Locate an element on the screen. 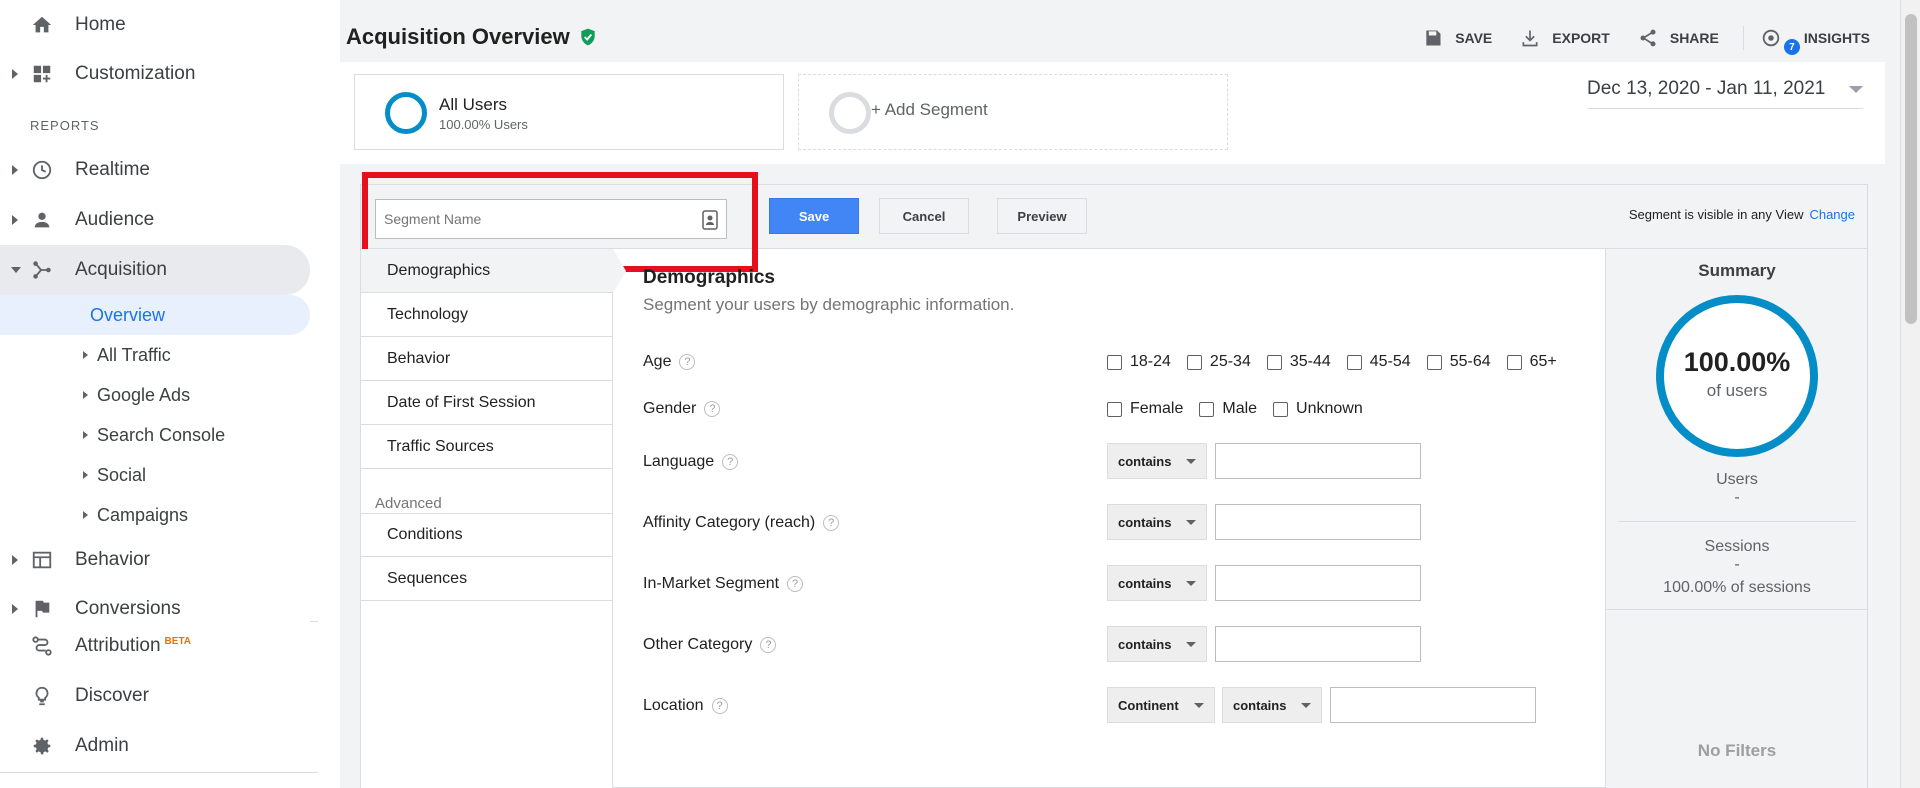 The width and height of the screenshot is (1920, 788). date-range-picker: Dec 13, 2020 - Jan 11, 2021 is located at coordinates (1725, 93).